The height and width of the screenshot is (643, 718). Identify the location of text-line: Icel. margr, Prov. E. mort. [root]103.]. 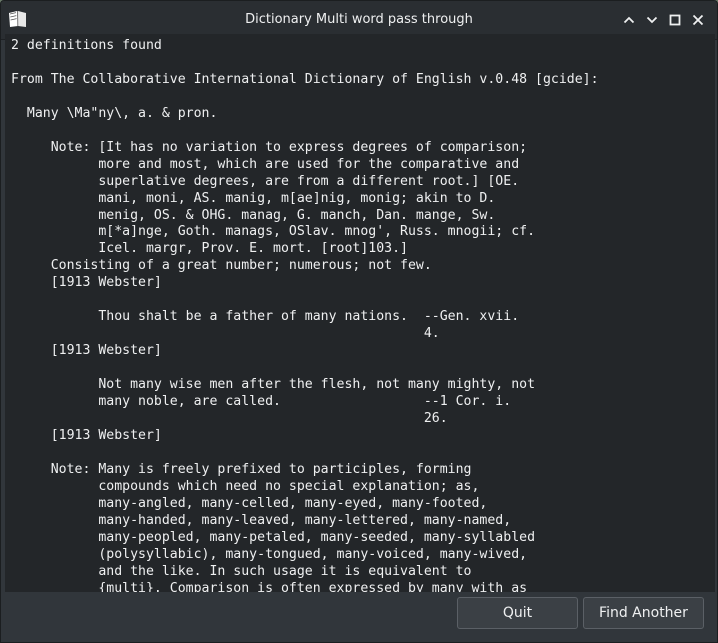
(209, 249).